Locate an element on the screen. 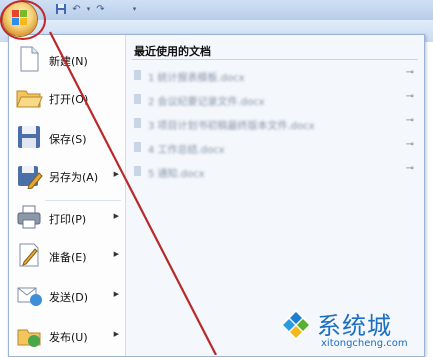 The width and height of the screenshot is (433, 357). send-icon is located at coordinates (29, 295).